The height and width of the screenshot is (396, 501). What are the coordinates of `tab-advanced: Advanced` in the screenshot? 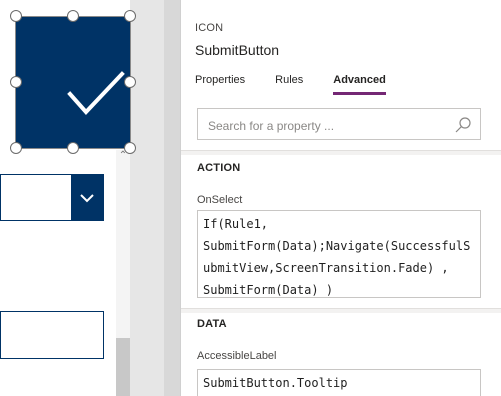 It's located at (359, 85).